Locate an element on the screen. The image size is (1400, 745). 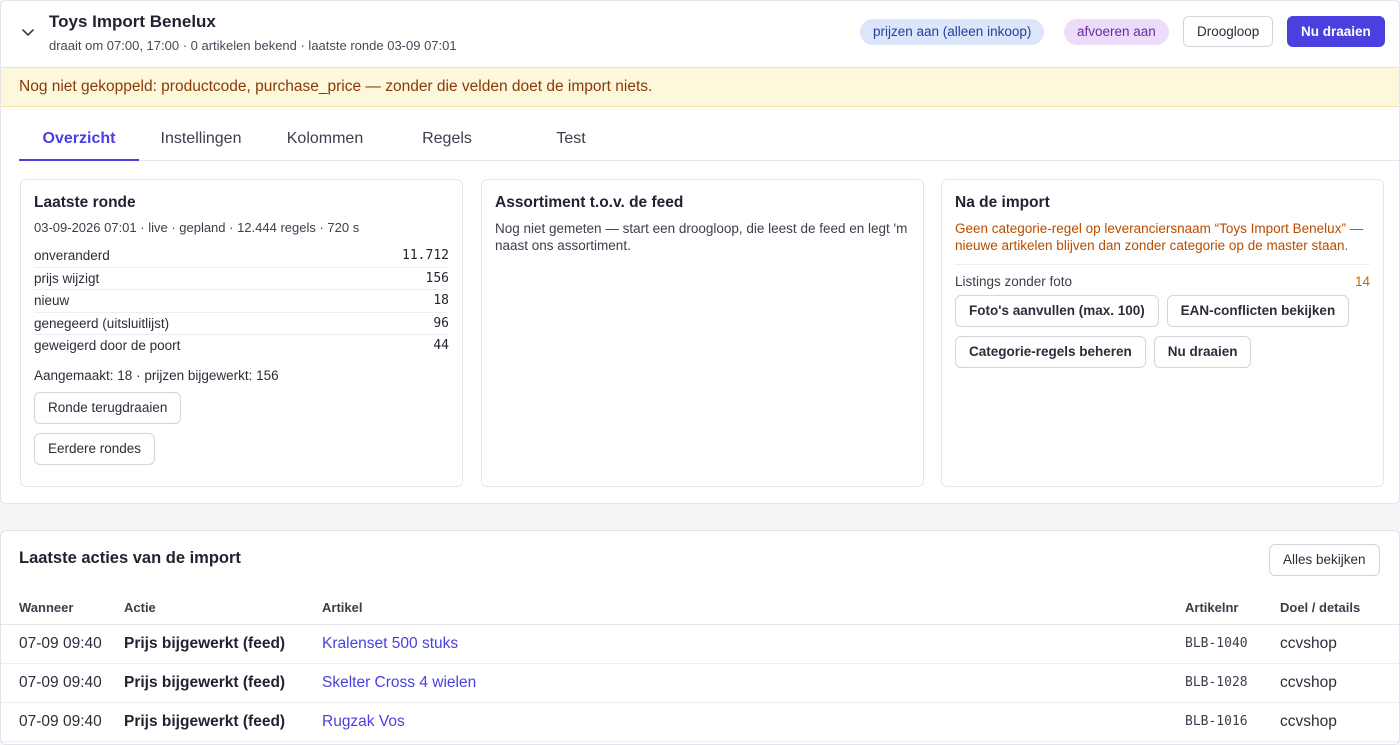
article-link: Kralenset 500 stuks is located at coordinates (753, 644).